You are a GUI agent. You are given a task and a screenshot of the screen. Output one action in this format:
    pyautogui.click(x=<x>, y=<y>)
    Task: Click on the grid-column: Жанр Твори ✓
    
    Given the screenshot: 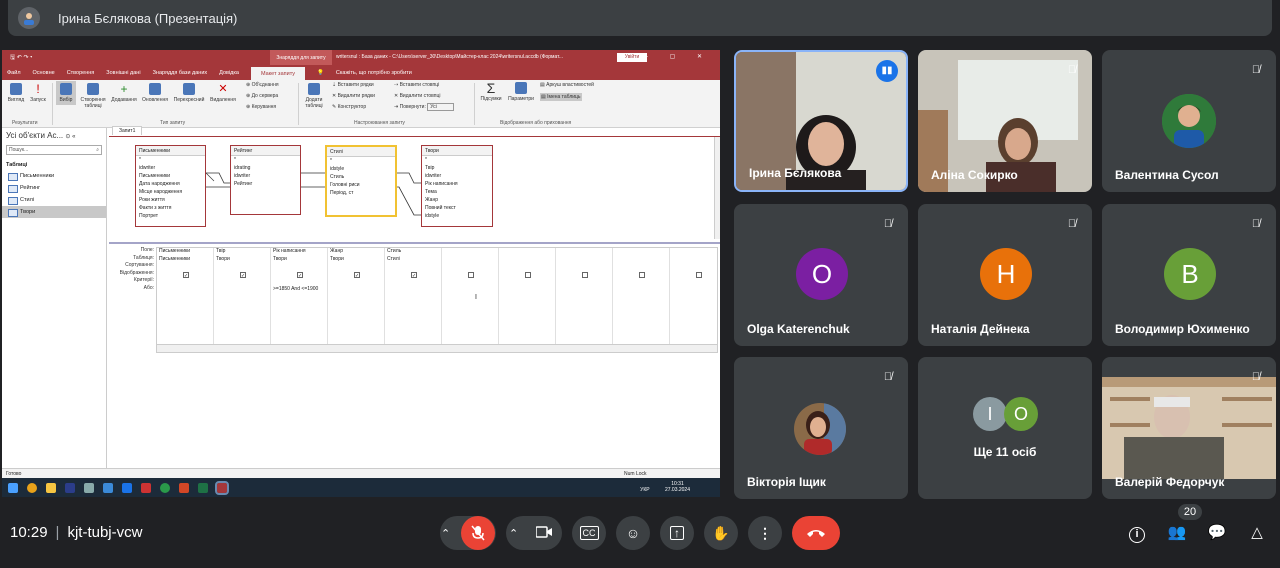 What is the action you would take?
    pyautogui.click(x=356, y=296)
    